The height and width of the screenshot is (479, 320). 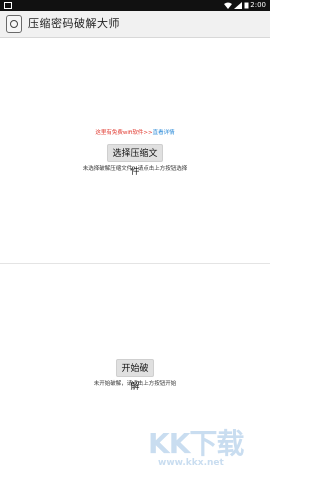 I want to click on section-divider, so click(x=135, y=263).